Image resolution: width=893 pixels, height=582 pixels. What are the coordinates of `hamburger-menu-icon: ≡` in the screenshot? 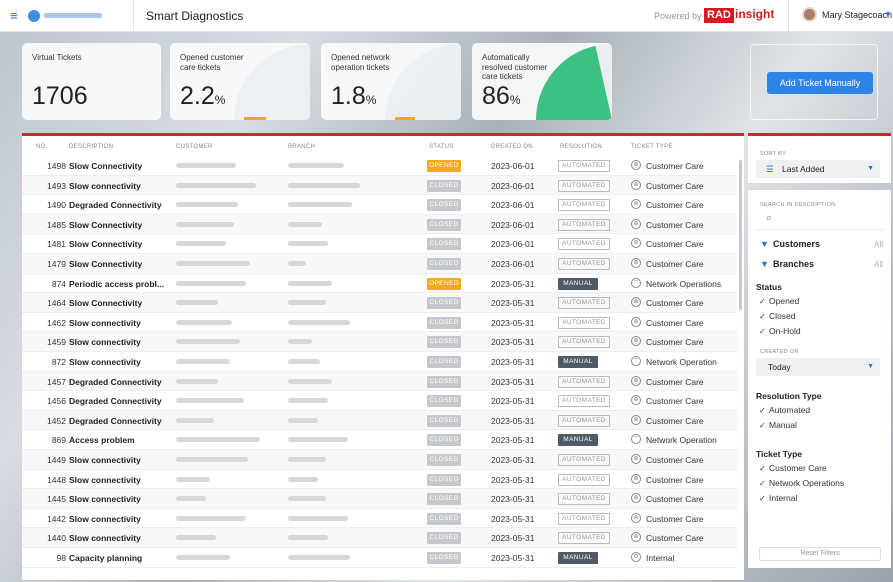 It's located at (14, 15).